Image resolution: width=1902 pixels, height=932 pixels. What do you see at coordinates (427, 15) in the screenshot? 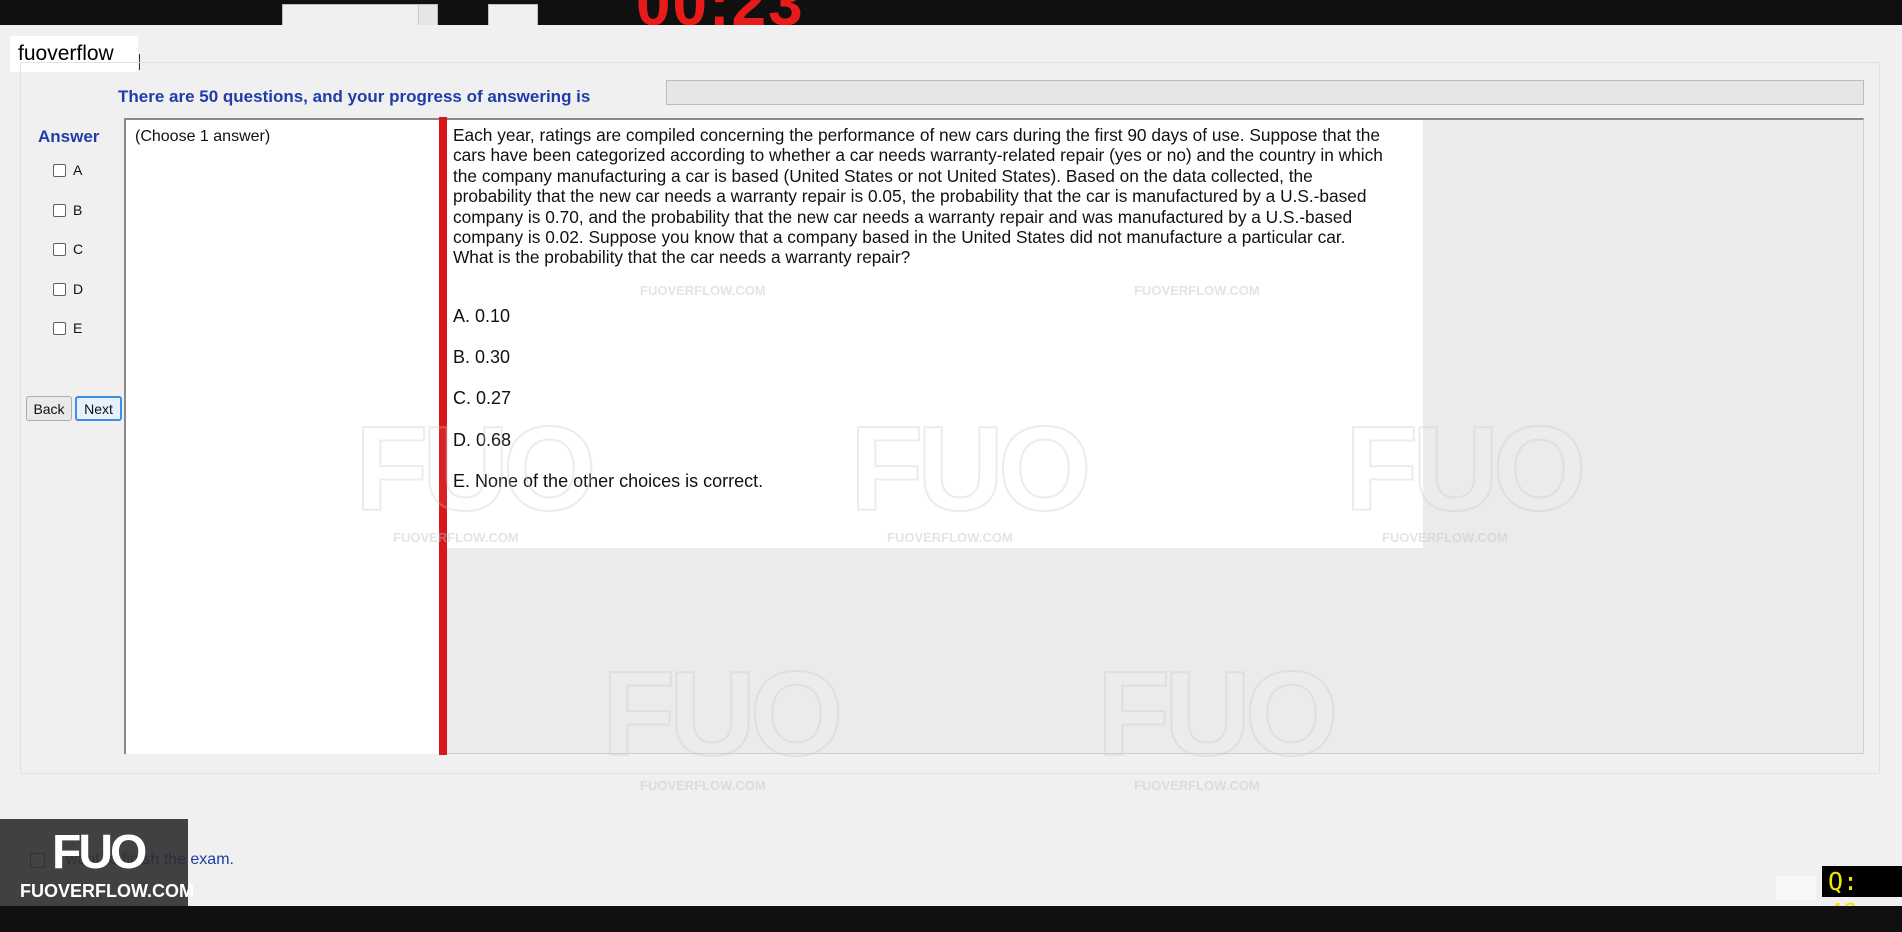
I see `chevron-down-icon` at bounding box center [427, 15].